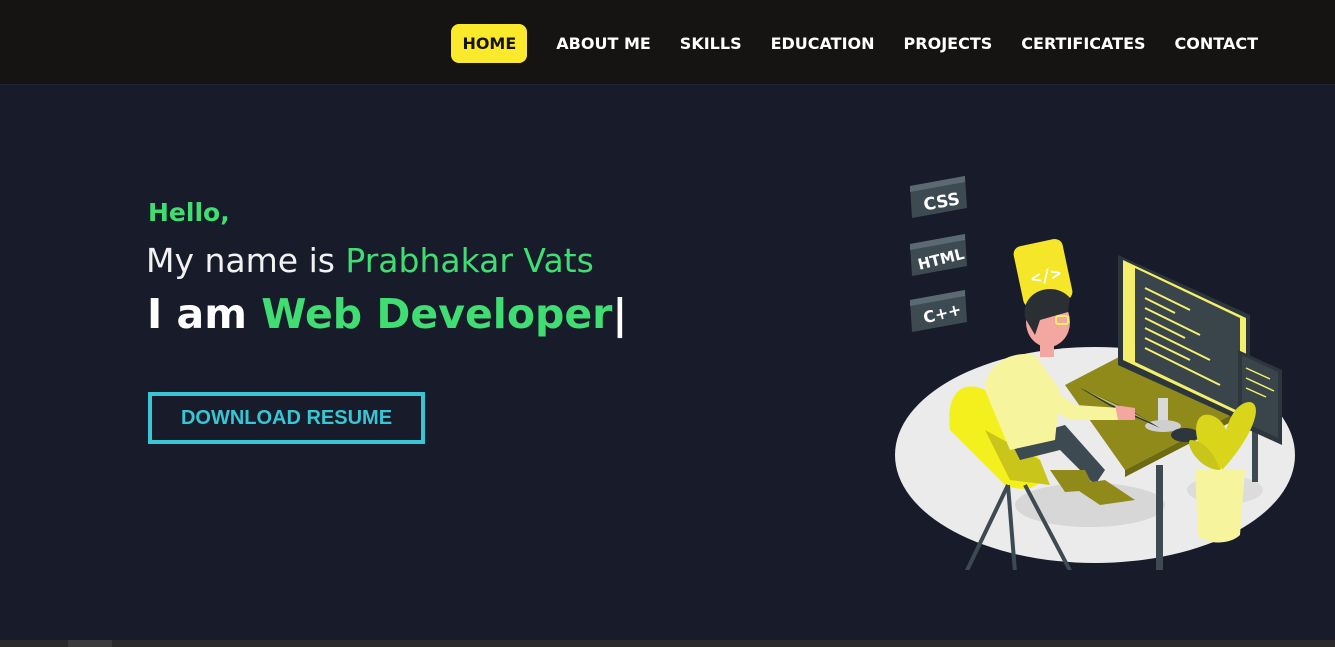  What do you see at coordinates (469, 260) in the screenshot?
I see `person-name: Prabhakar Vats` at bounding box center [469, 260].